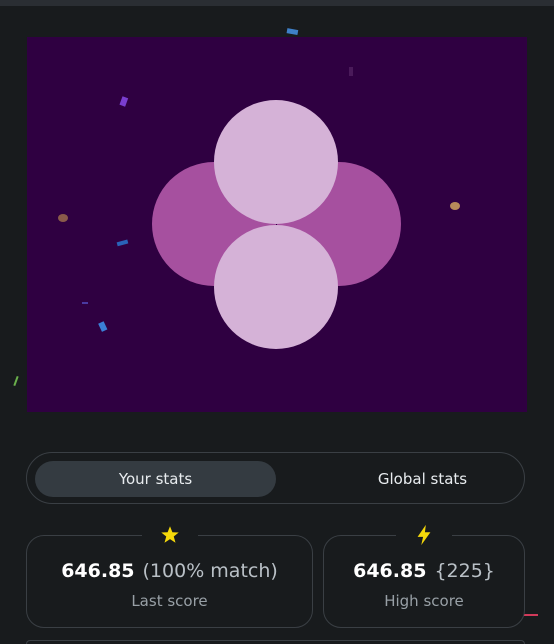  What do you see at coordinates (210, 571) in the screenshot?
I see `last-score-match: (100% match)` at bounding box center [210, 571].